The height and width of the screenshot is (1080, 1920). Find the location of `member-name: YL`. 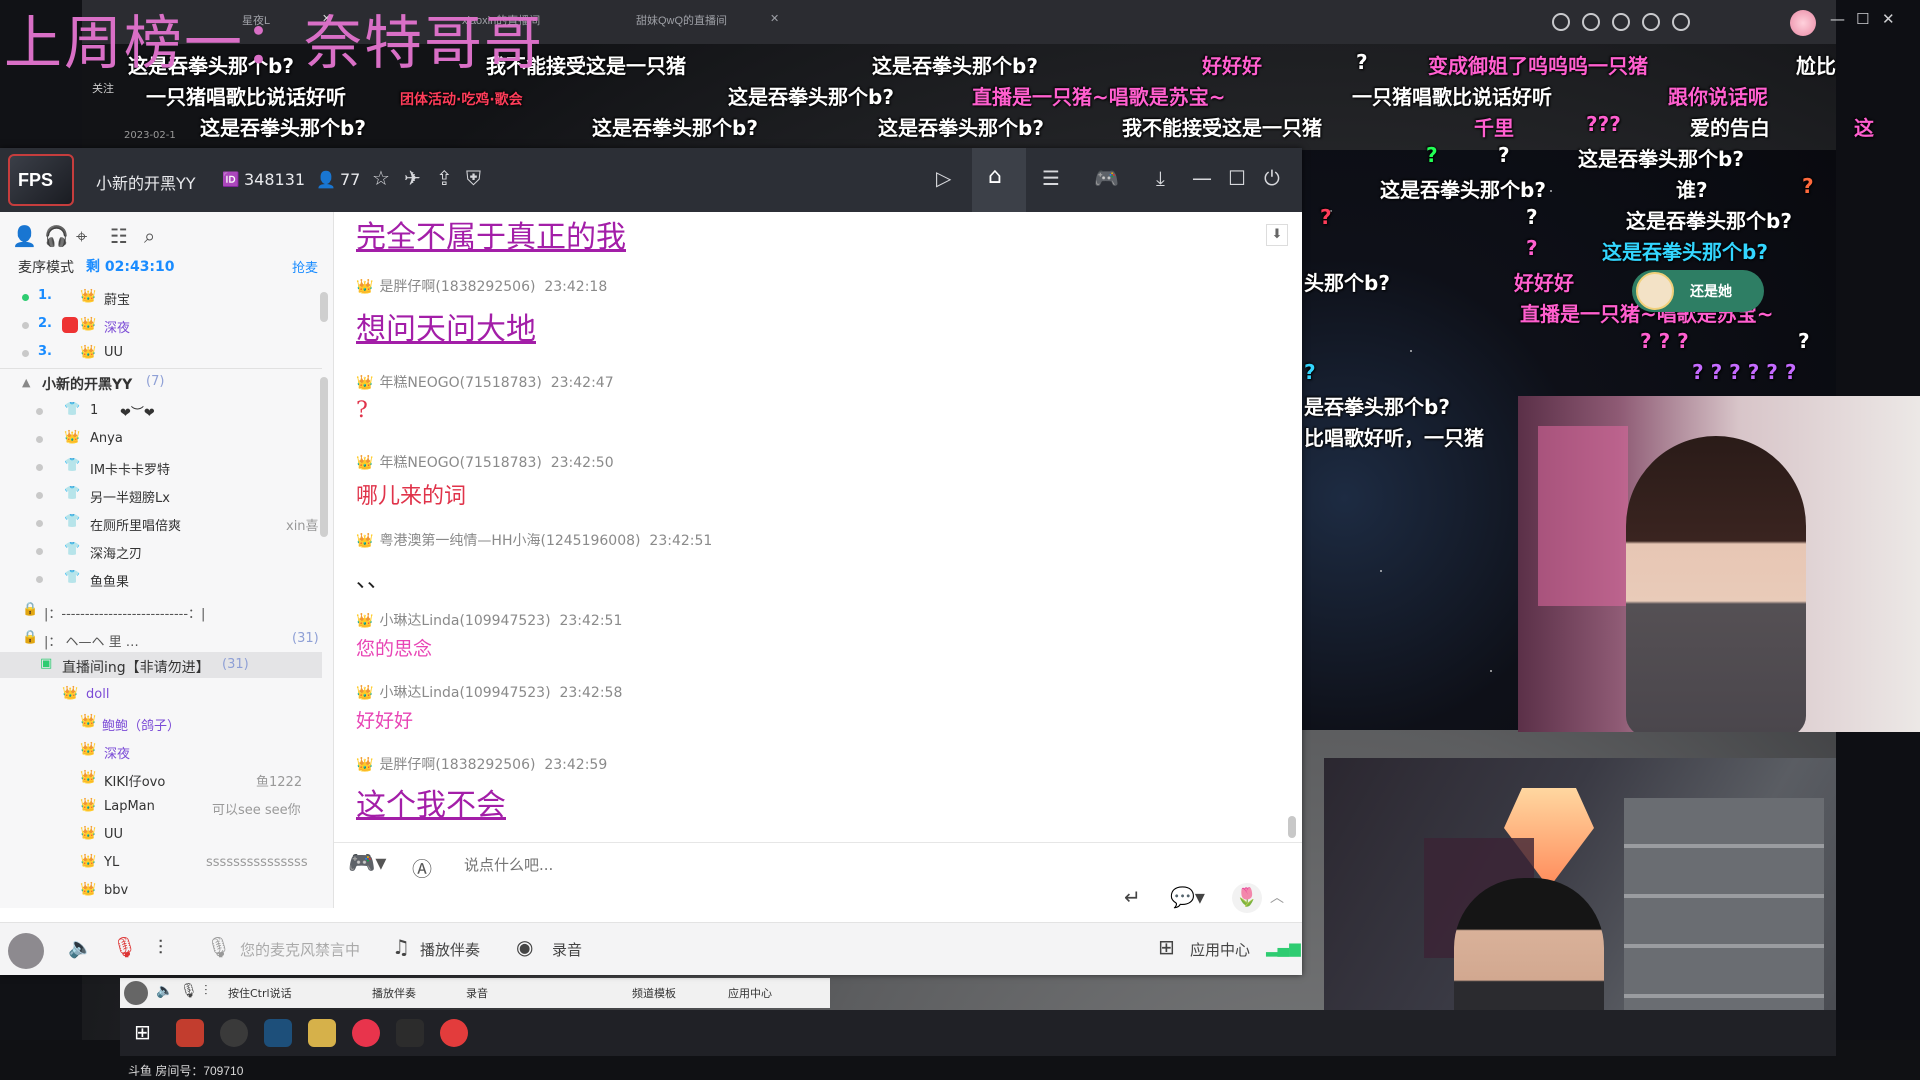

member-name: YL is located at coordinates (111, 862).